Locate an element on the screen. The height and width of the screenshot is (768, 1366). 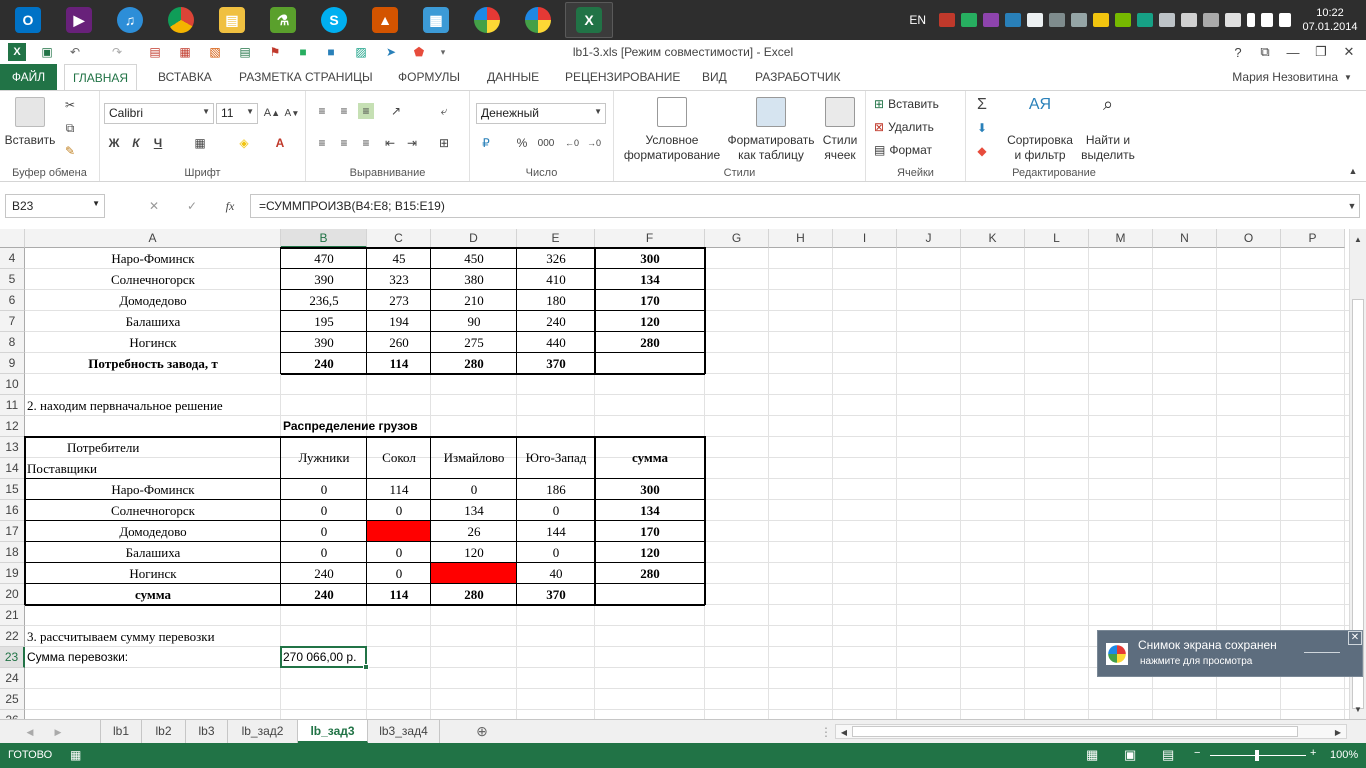
insert-cells-button: ⊞ Вставить is located at coordinates (906, 104).